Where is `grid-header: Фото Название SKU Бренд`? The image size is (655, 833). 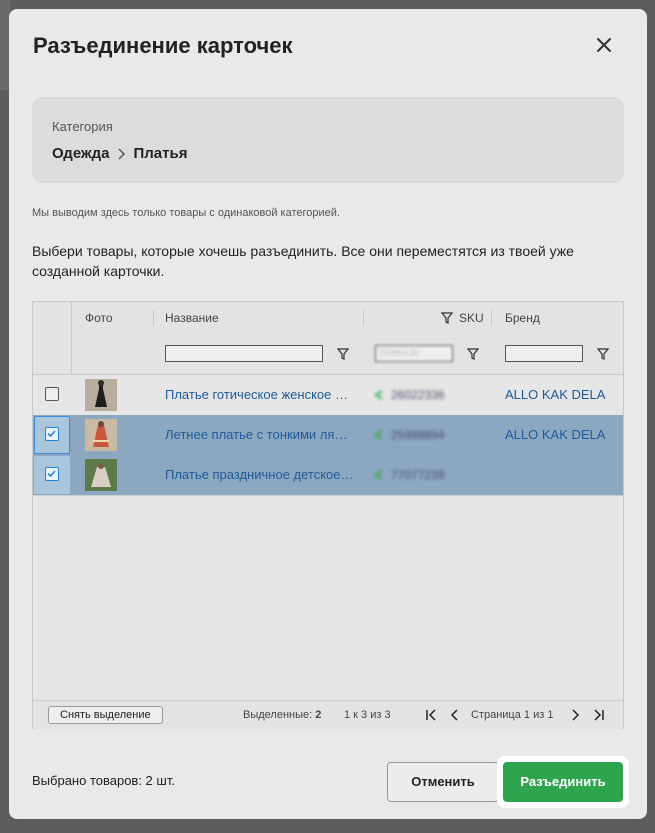
grid-header: Фото Название SKU Бренд is located at coordinates (328, 318).